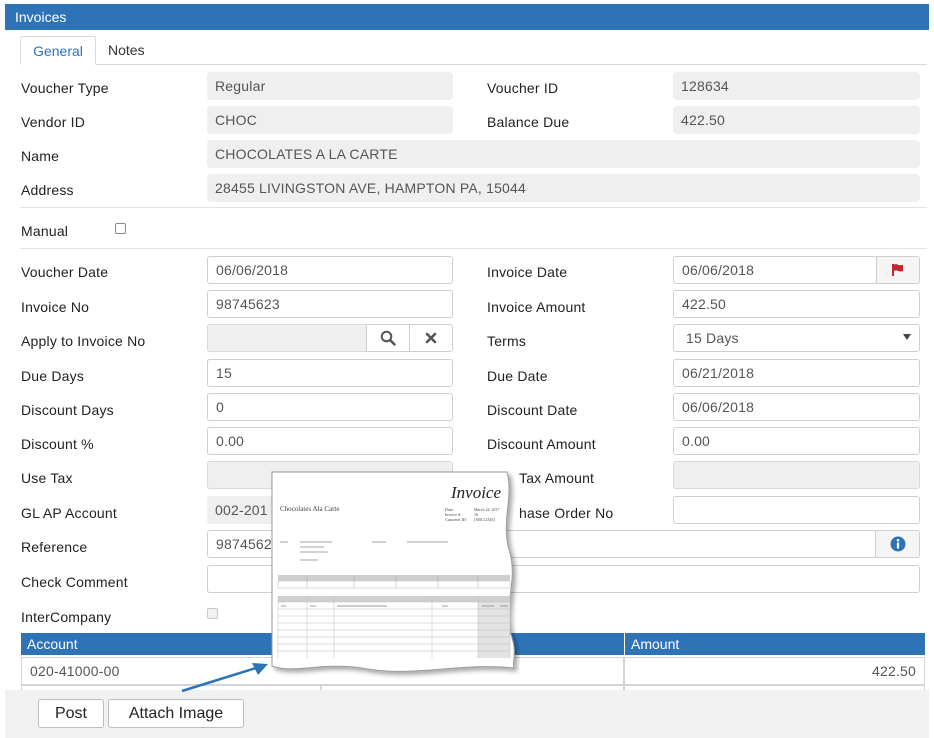 The width and height of the screenshot is (934, 738). I want to click on manual-checkbox, so click(120, 228).